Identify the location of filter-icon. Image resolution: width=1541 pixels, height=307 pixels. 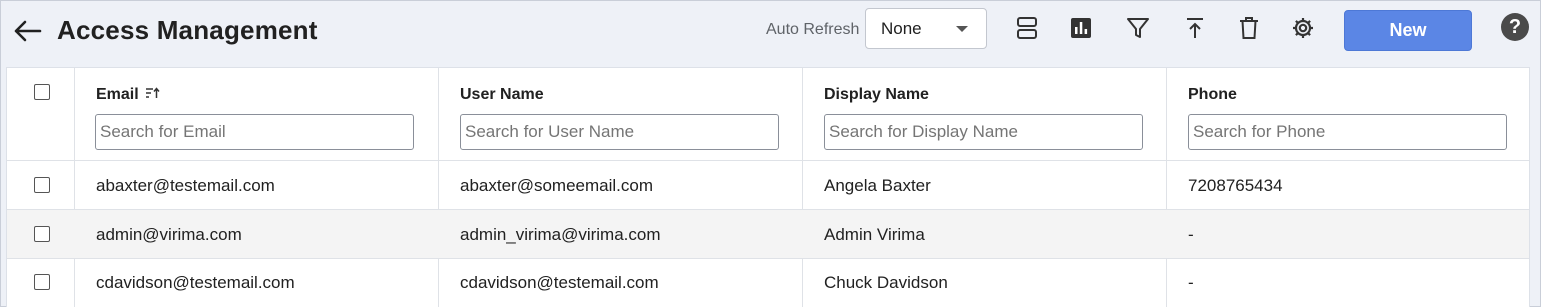
(1138, 28).